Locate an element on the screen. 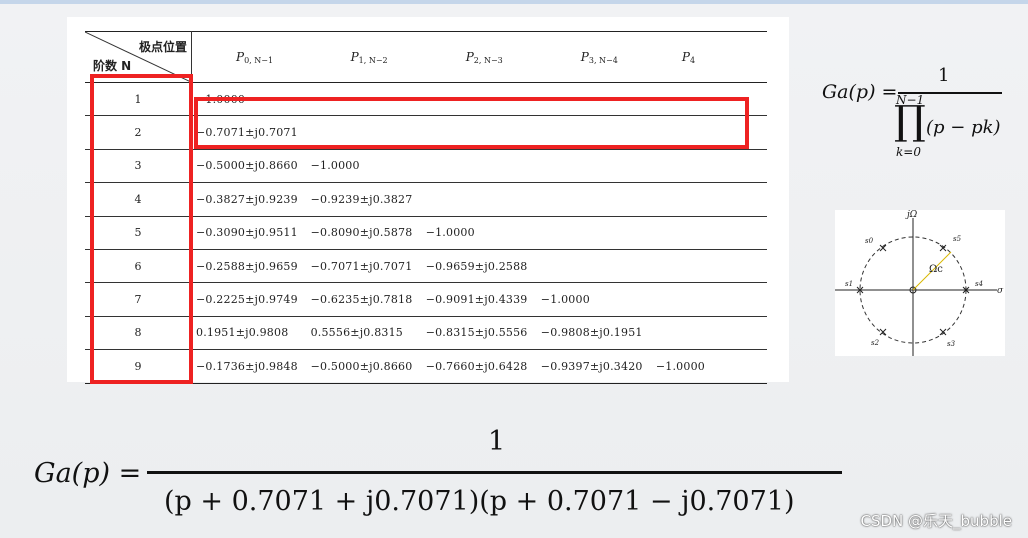 The height and width of the screenshot is (538, 1028). pole-value-cell: −0.9397±j0.3420 is located at coordinates (591, 366).